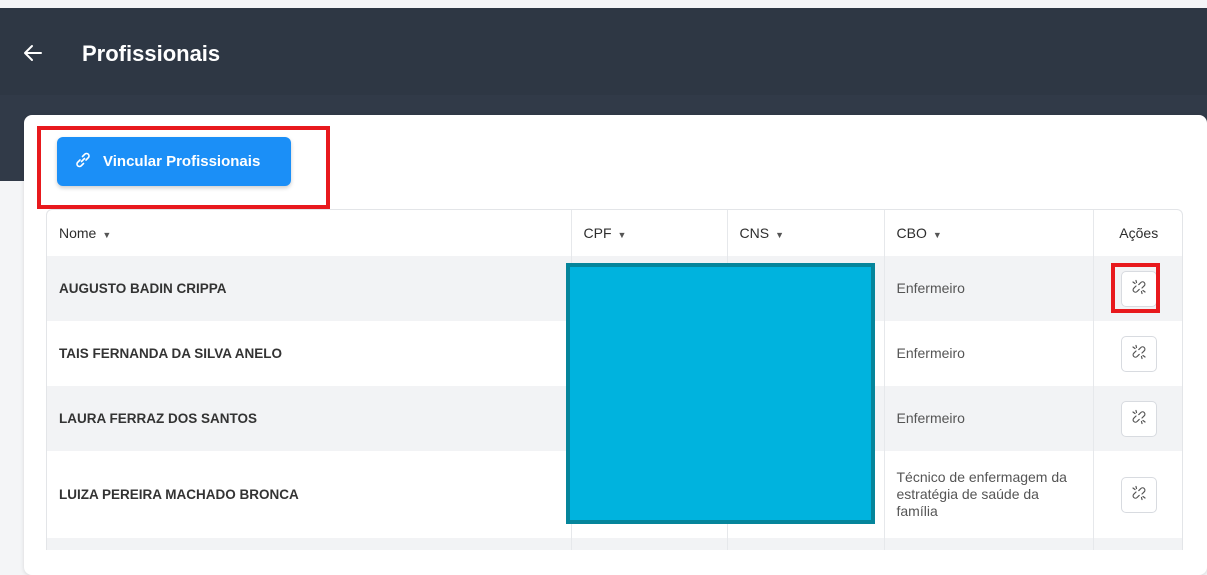  What do you see at coordinates (805, 233) in the screenshot?
I see `column-header-cns: CNS ▼` at bounding box center [805, 233].